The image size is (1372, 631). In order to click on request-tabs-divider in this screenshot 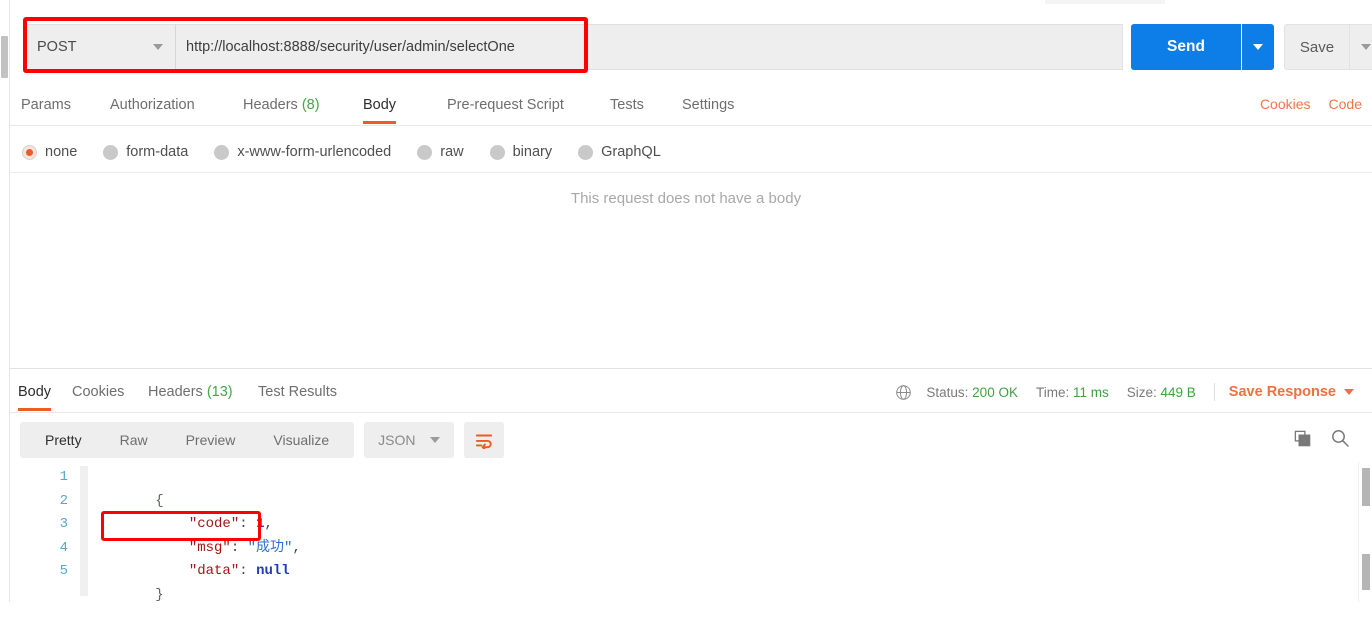, I will do `click(691, 125)`.